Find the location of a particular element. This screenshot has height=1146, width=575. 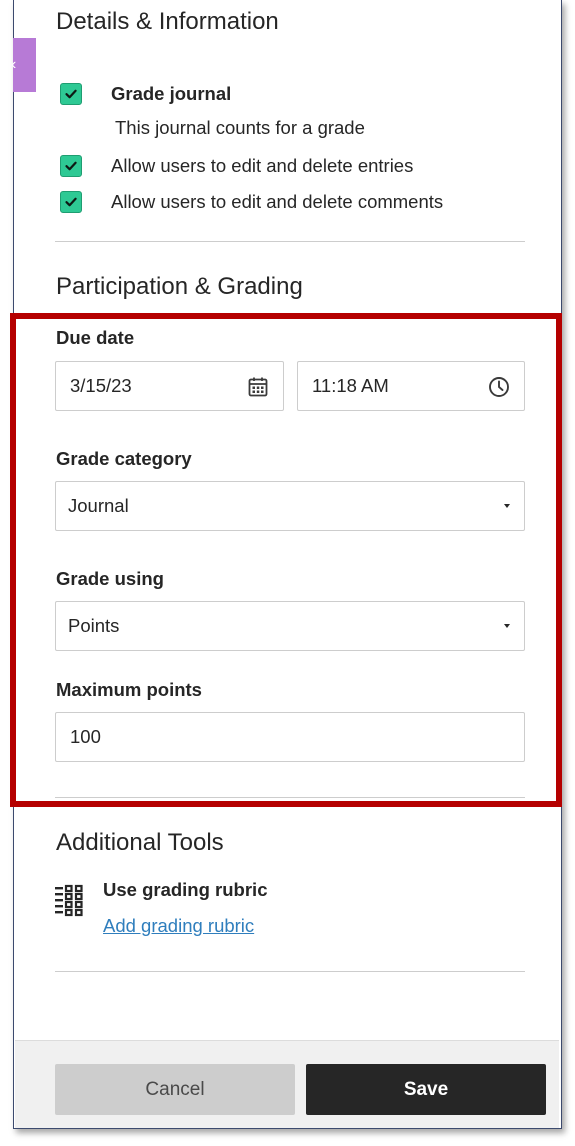

maximum-points-input: 100 is located at coordinates (290, 737).